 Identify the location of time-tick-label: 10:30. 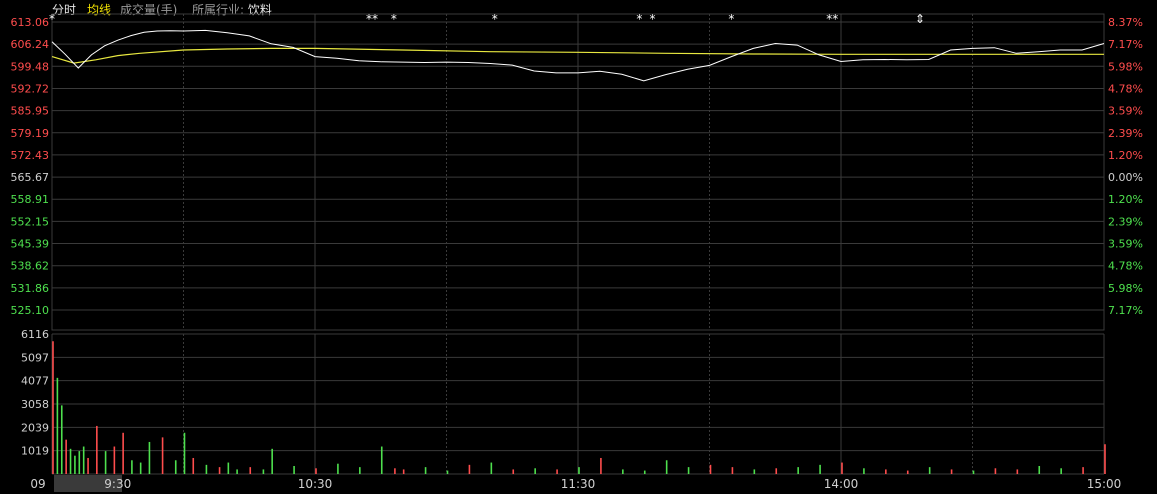
(315, 484).